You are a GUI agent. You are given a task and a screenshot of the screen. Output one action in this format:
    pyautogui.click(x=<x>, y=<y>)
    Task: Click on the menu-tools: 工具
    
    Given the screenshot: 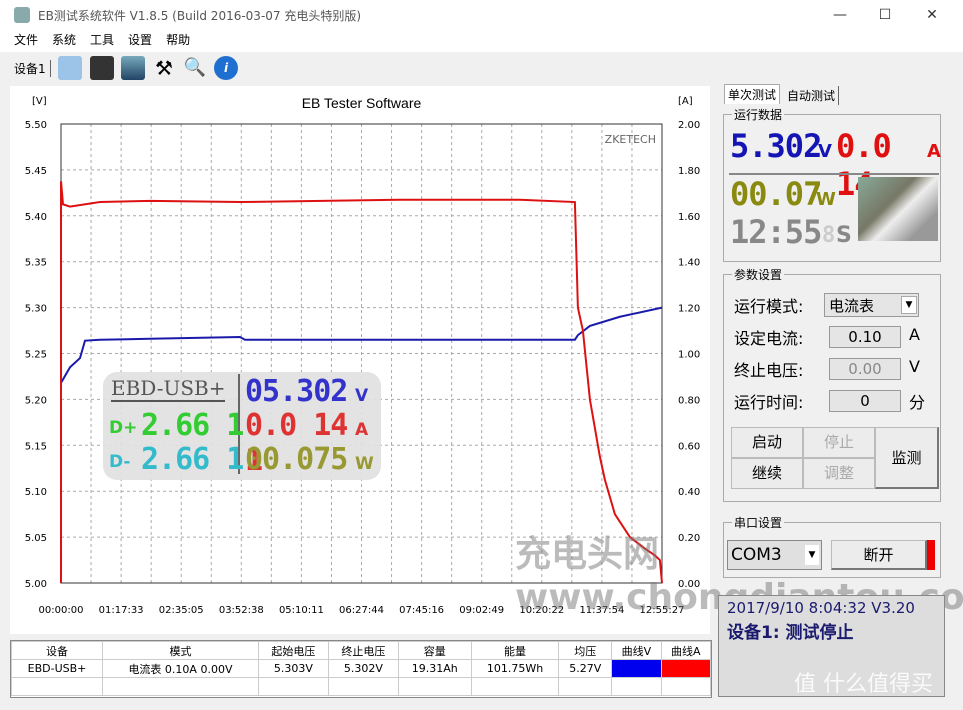 What is the action you would take?
    pyautogui.click(x=102, y=40)
    